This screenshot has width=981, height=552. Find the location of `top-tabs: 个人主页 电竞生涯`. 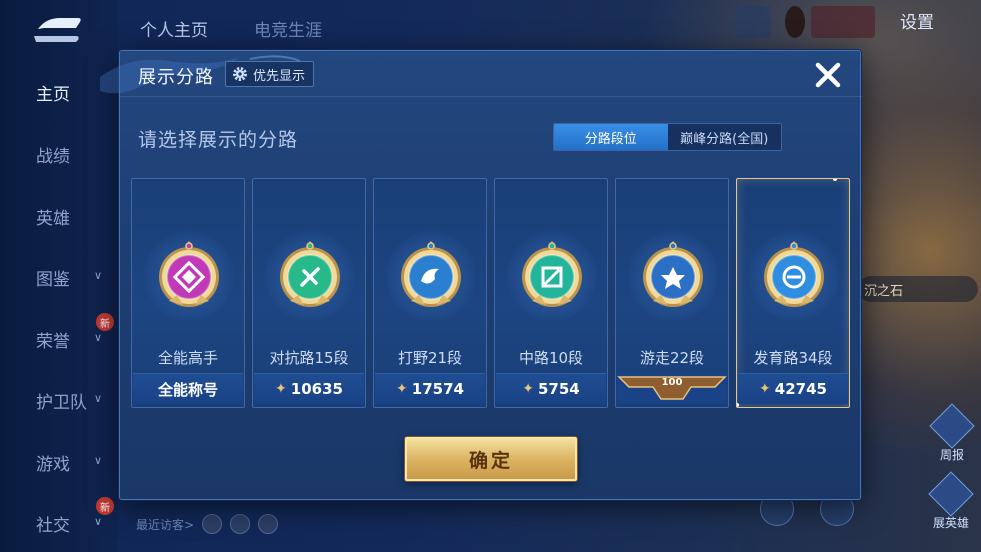

top-tabs: 个人主页 电竞生涯 is located at coordinates (231, 28).